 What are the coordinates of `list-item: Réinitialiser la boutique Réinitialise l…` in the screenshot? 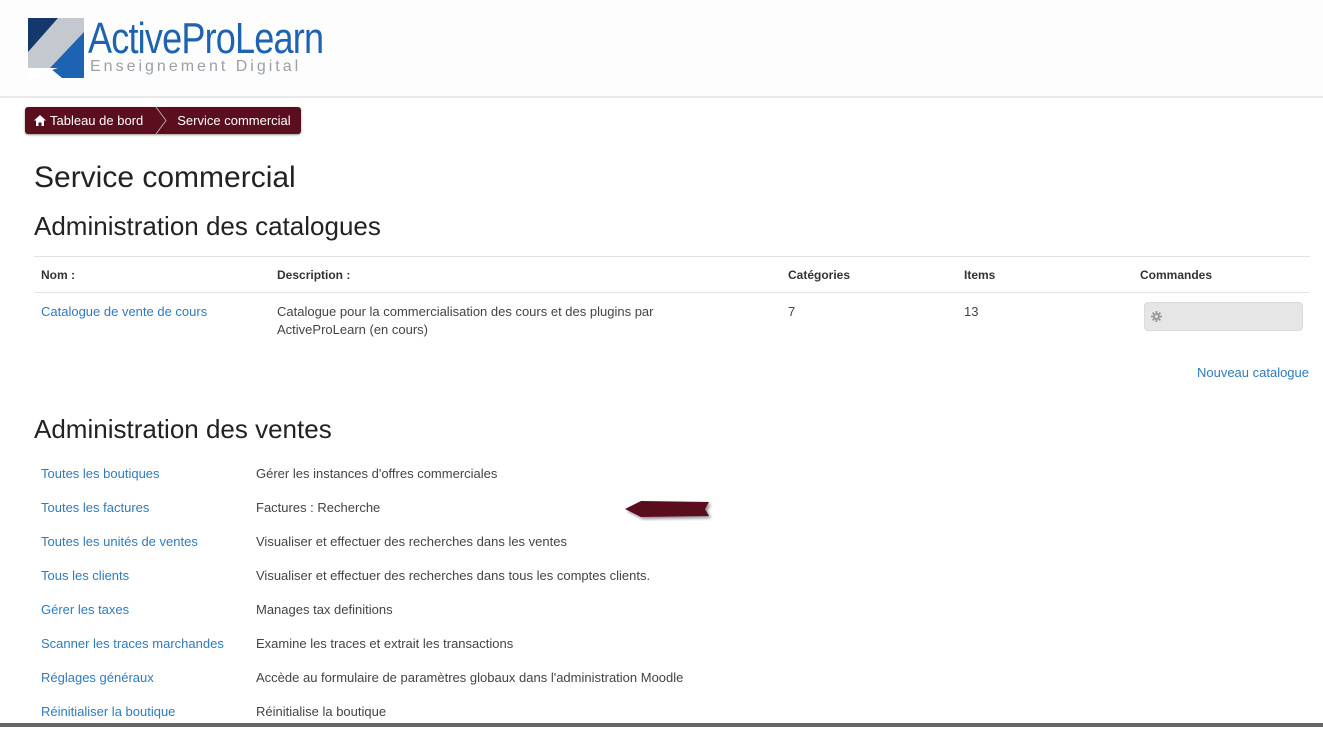 It's located at (641, 721).